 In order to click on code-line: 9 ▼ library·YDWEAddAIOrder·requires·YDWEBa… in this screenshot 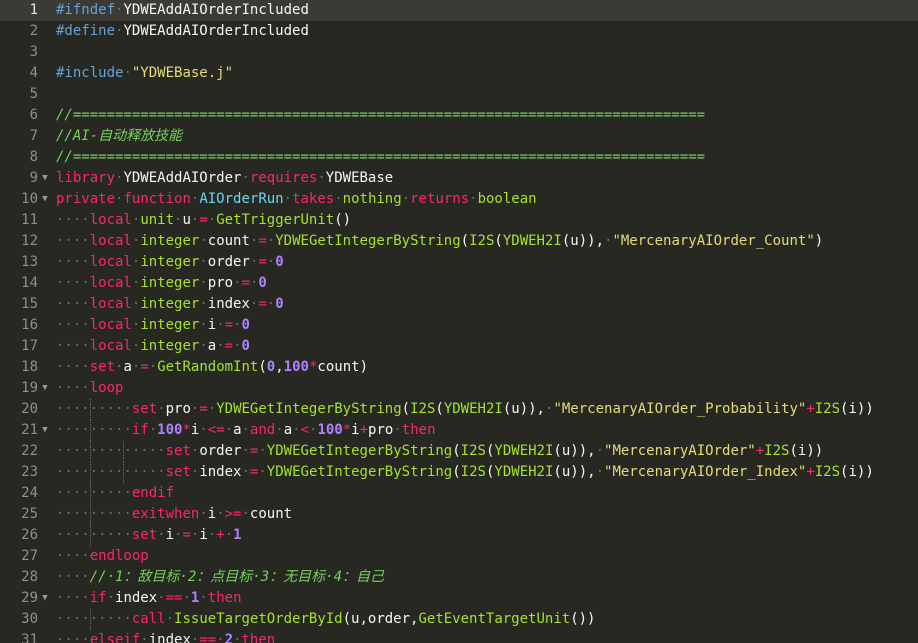, I will do `click(459, 178)`.